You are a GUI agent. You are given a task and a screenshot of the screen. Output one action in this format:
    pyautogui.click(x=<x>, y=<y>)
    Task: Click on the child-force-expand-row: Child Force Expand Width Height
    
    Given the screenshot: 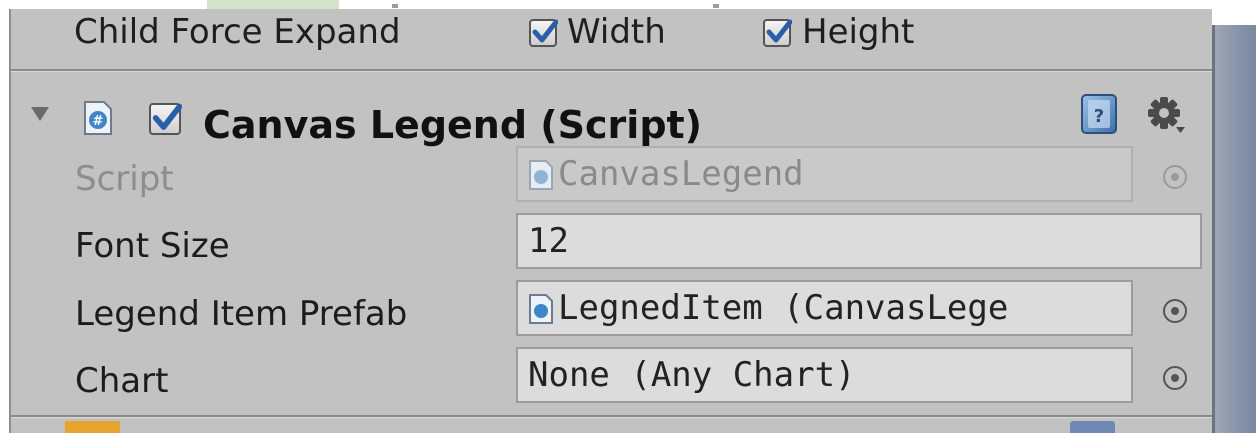 What is the action you would take?
    pyautogui.click(x=611, y=38)
    